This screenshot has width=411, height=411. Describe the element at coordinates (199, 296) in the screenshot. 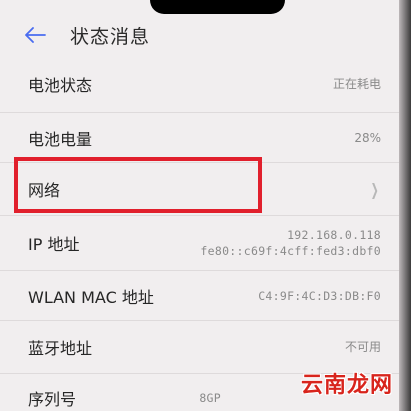

I see `row-wlan-mac: WLAN MAC 地址 C4:9F:4C:D3:DB:F0` at that location.